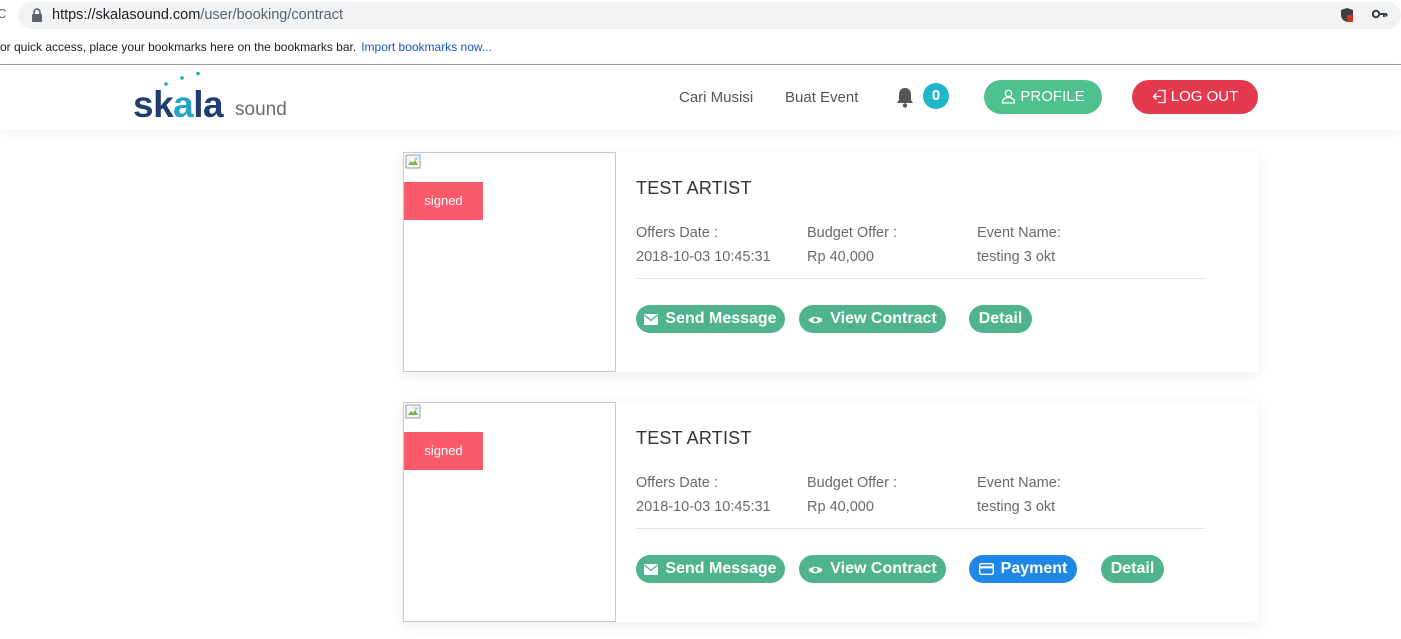  I want to click on logout-button-label: LOG OUT, so click(1204, 96).